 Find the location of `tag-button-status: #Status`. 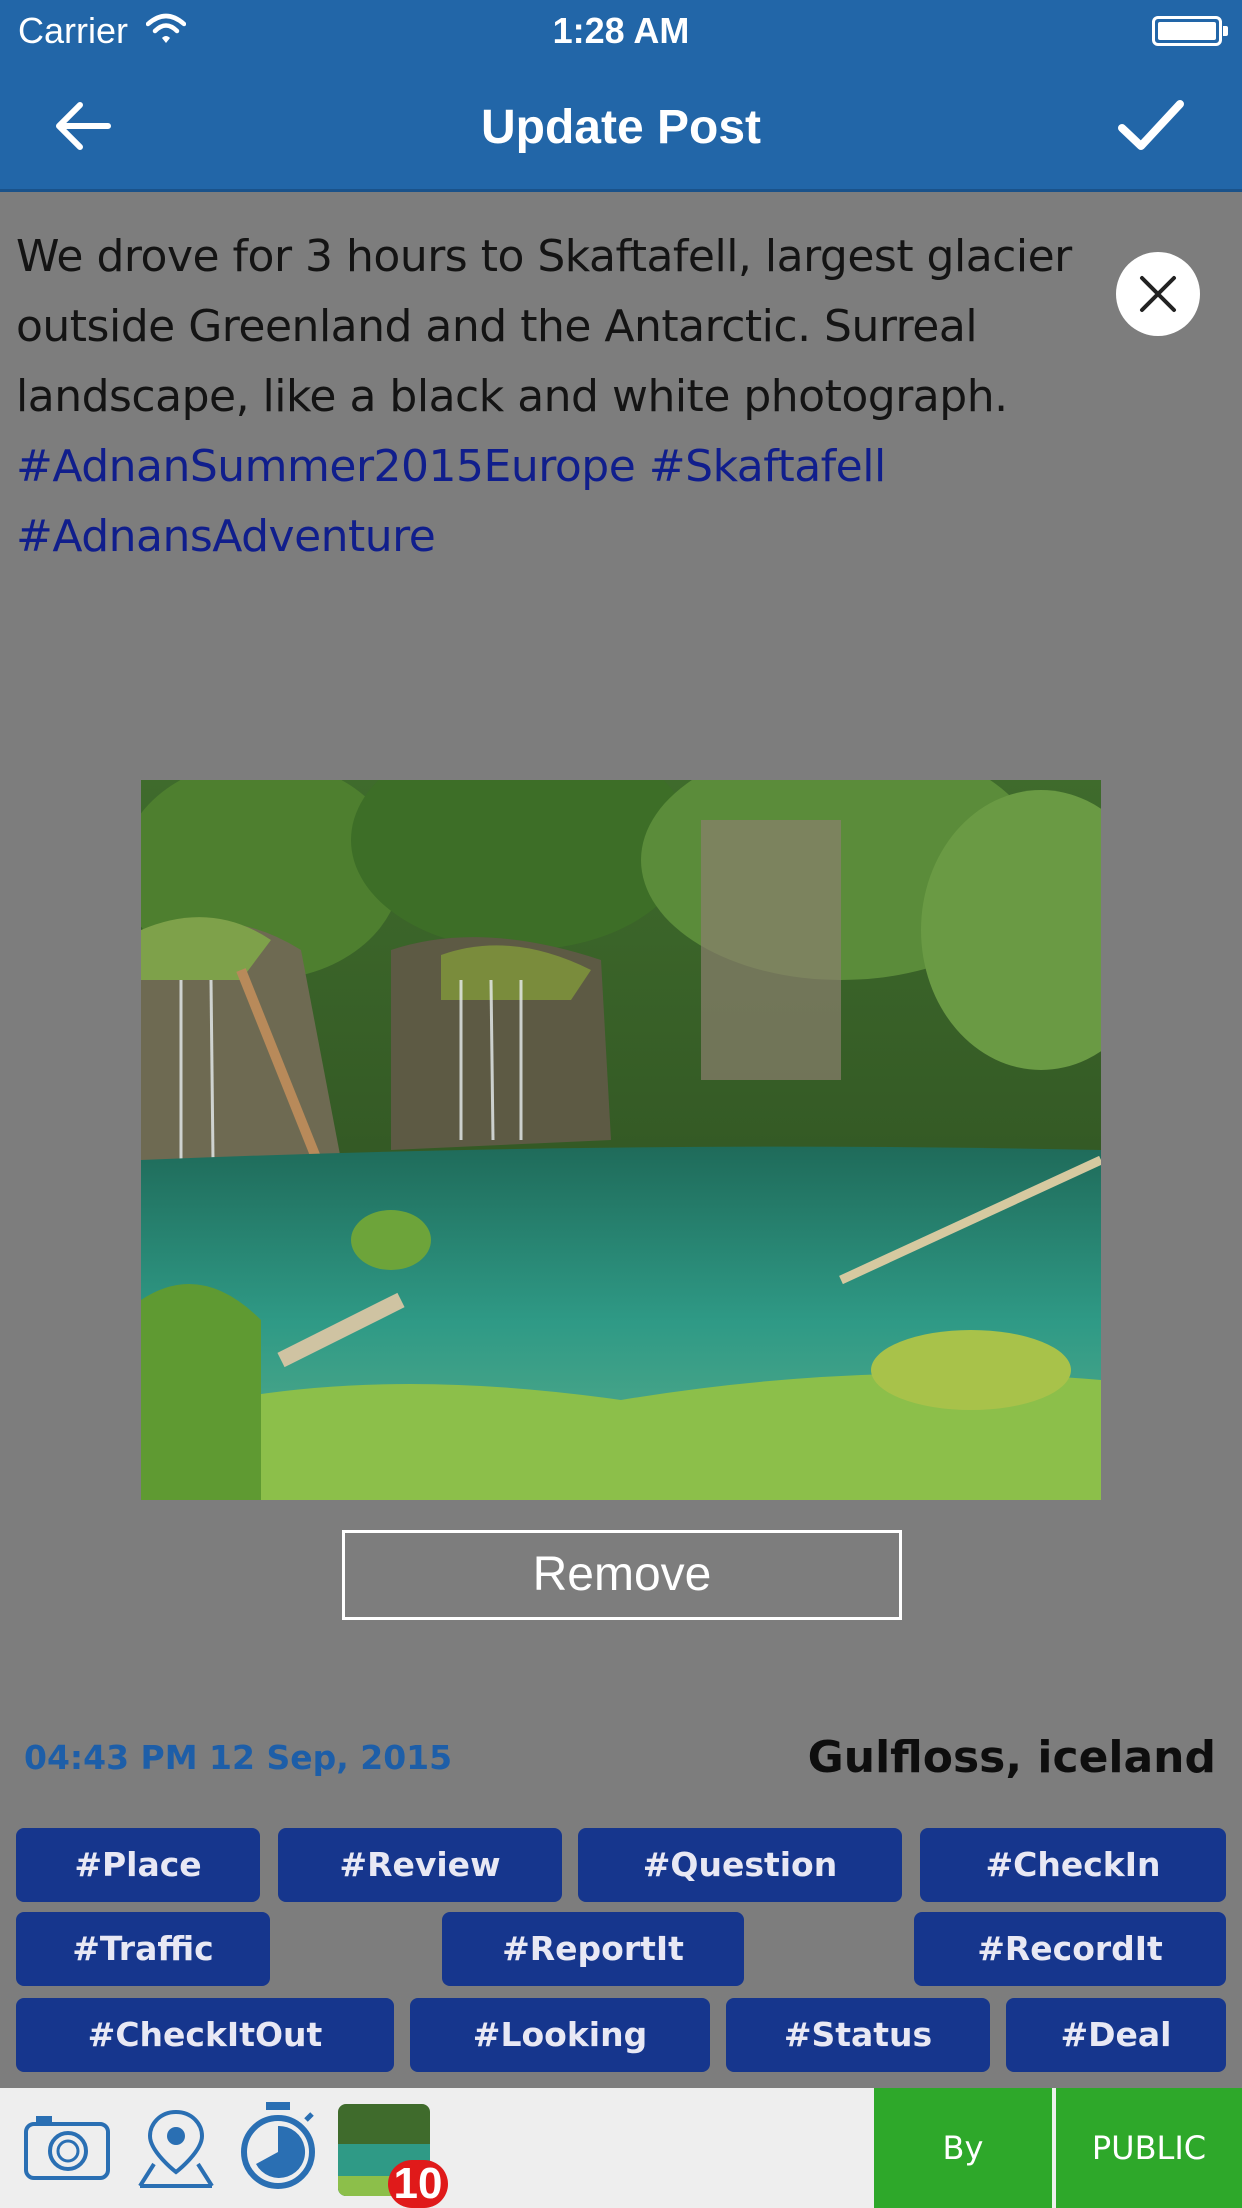

tag-button-status: #Status is located at coordinates (858, 2035).